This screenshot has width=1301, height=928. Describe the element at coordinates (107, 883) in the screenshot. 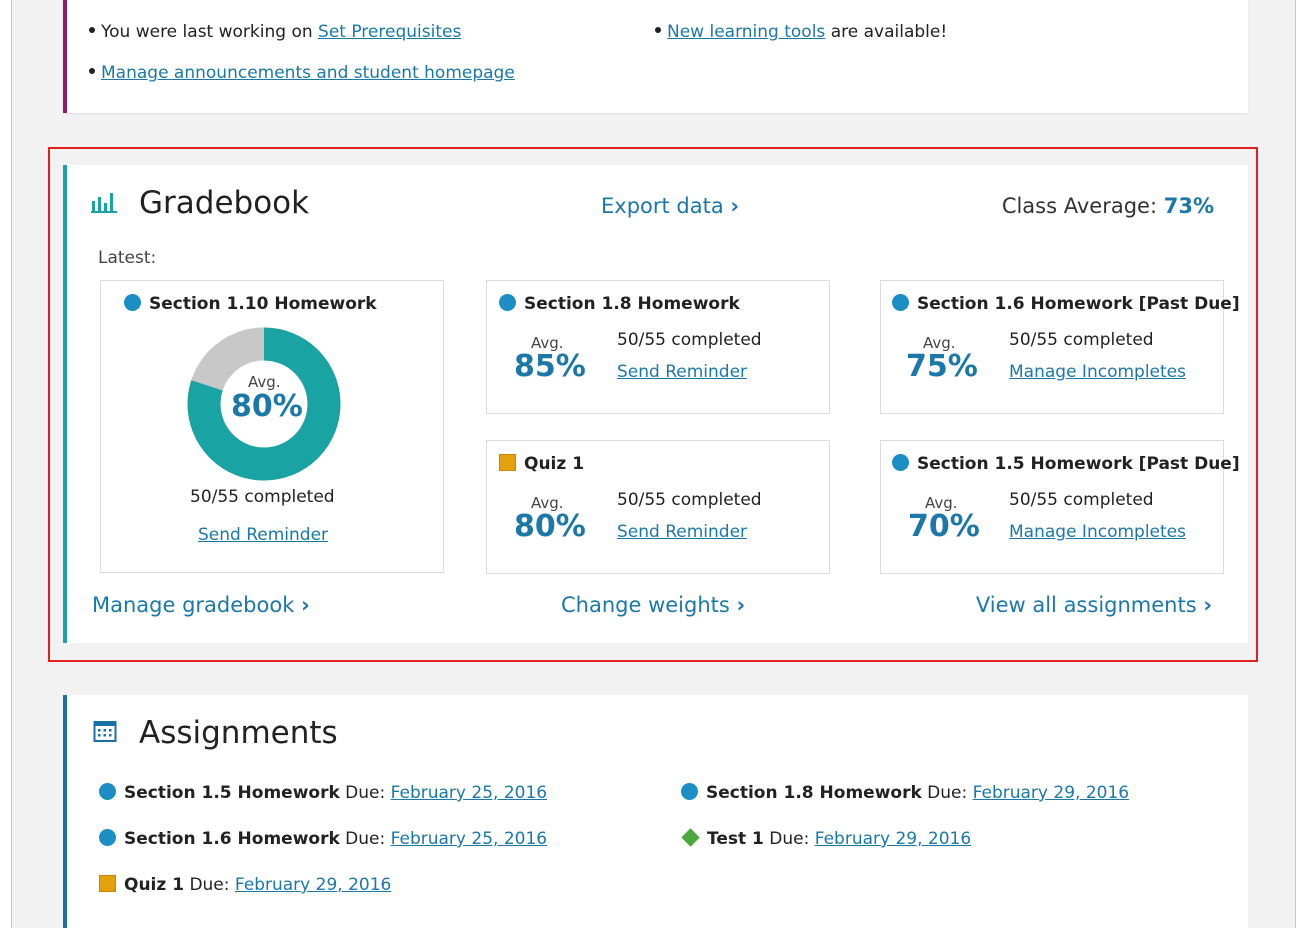

I see `quiz-square-icon` at that location.